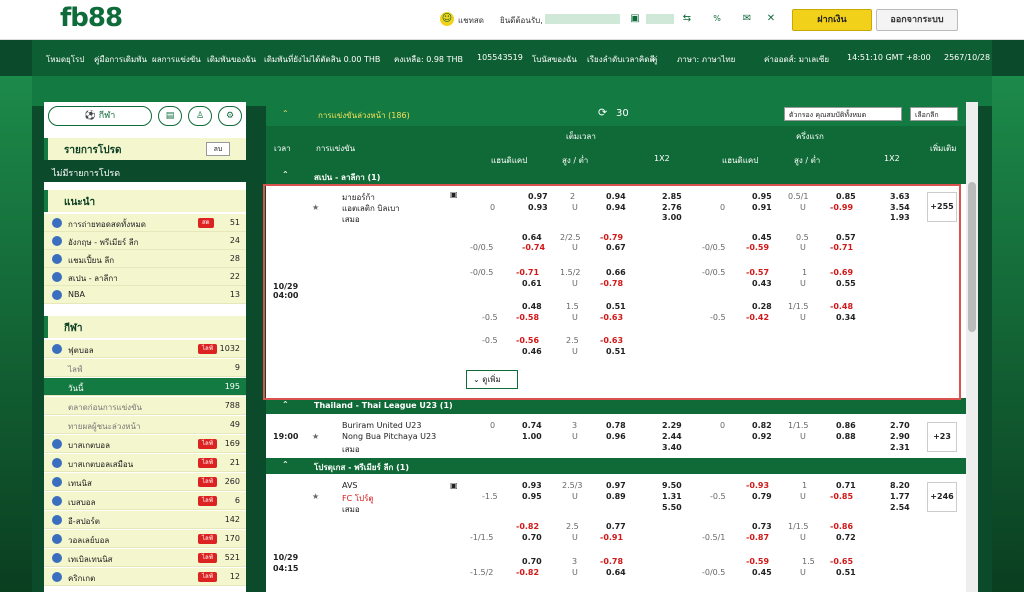 Image resolution: width=1024 pixels, height=592 pixels. Describe the element at coordinates (218, 149) in the screenshot. I see `delete-favorites-button: ลบ` at that location.